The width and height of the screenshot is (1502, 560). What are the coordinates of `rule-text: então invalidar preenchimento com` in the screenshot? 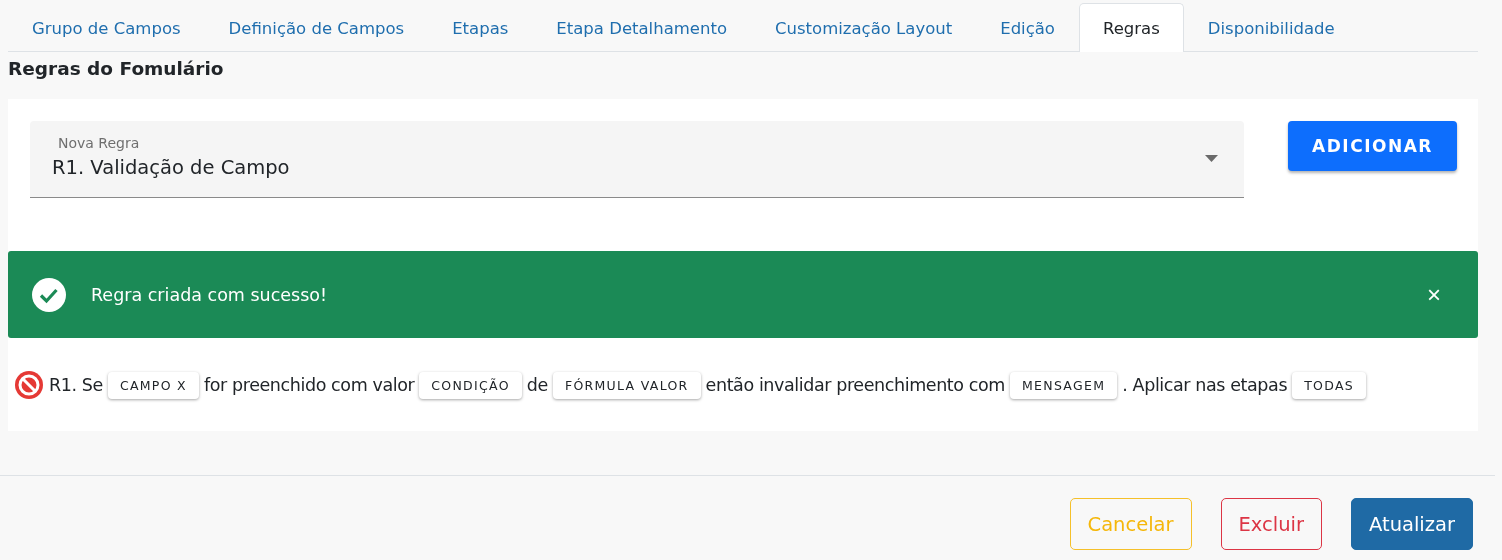 It's located at (855, 385).